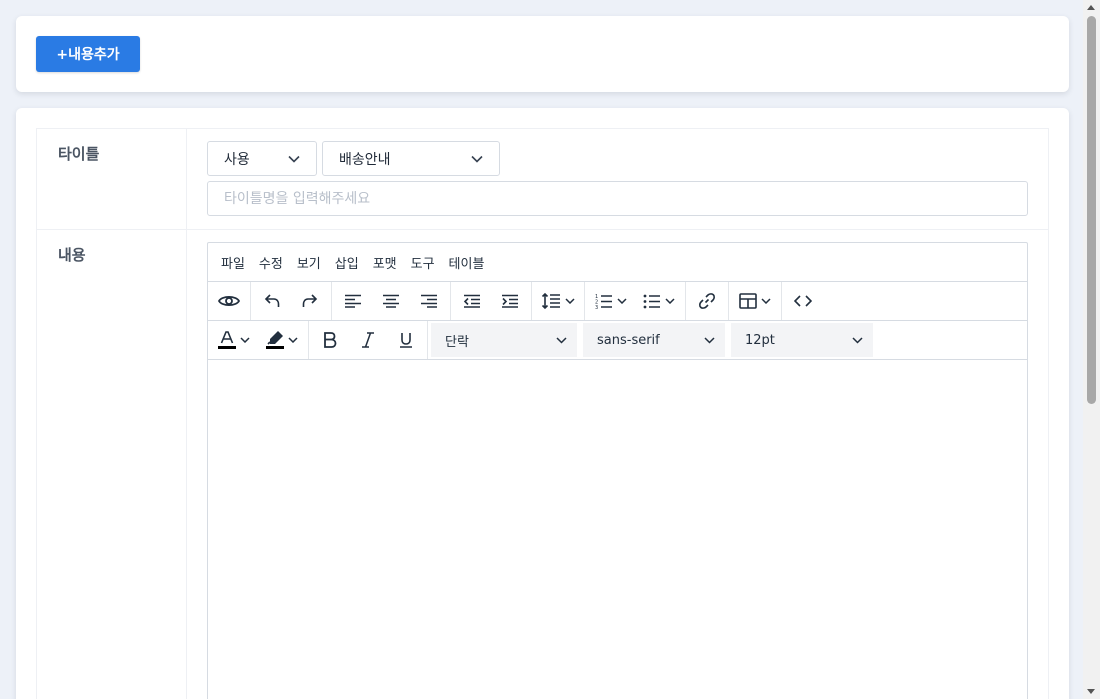  I want to click on align-center-button, so click(391, 301).